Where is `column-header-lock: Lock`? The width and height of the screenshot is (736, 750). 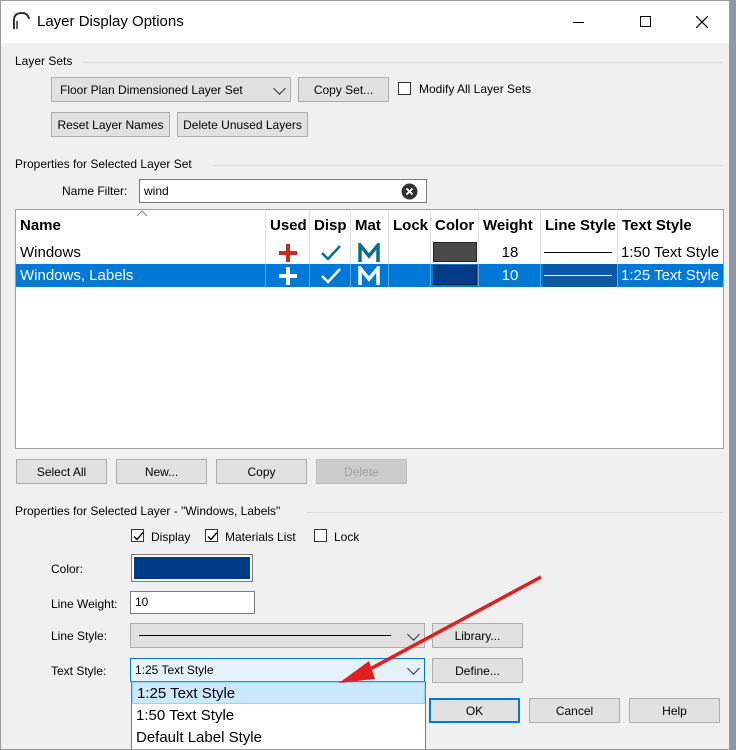
column-header-lock: Lock is located at coordinates (410, 225).